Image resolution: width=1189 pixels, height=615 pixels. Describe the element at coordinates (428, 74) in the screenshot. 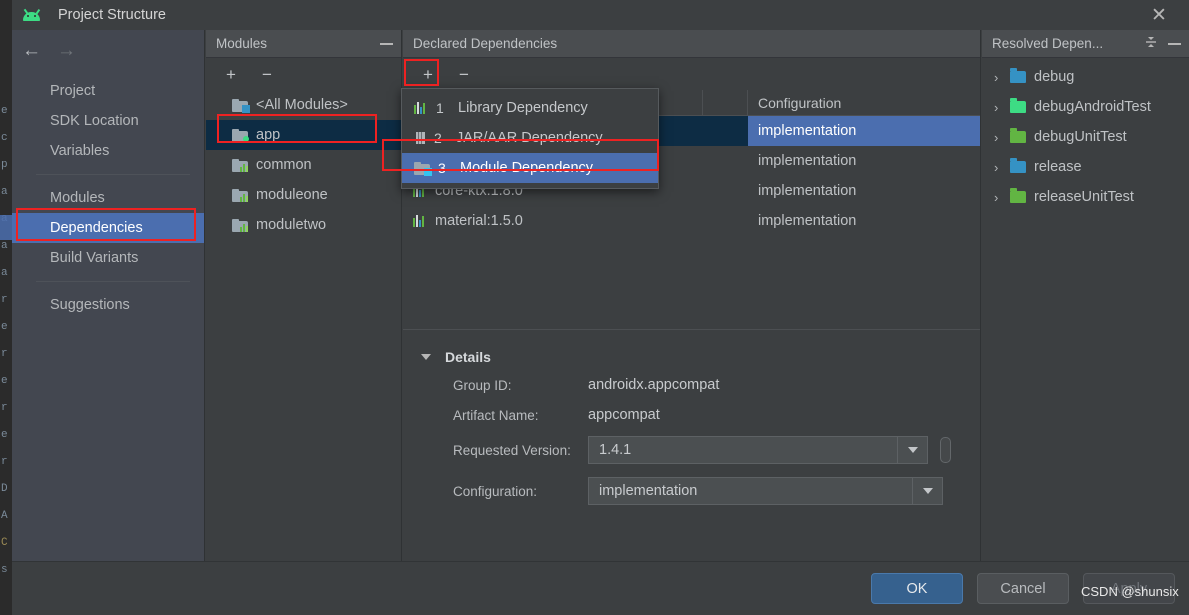

I see `add-dependency-button: +` at that location.